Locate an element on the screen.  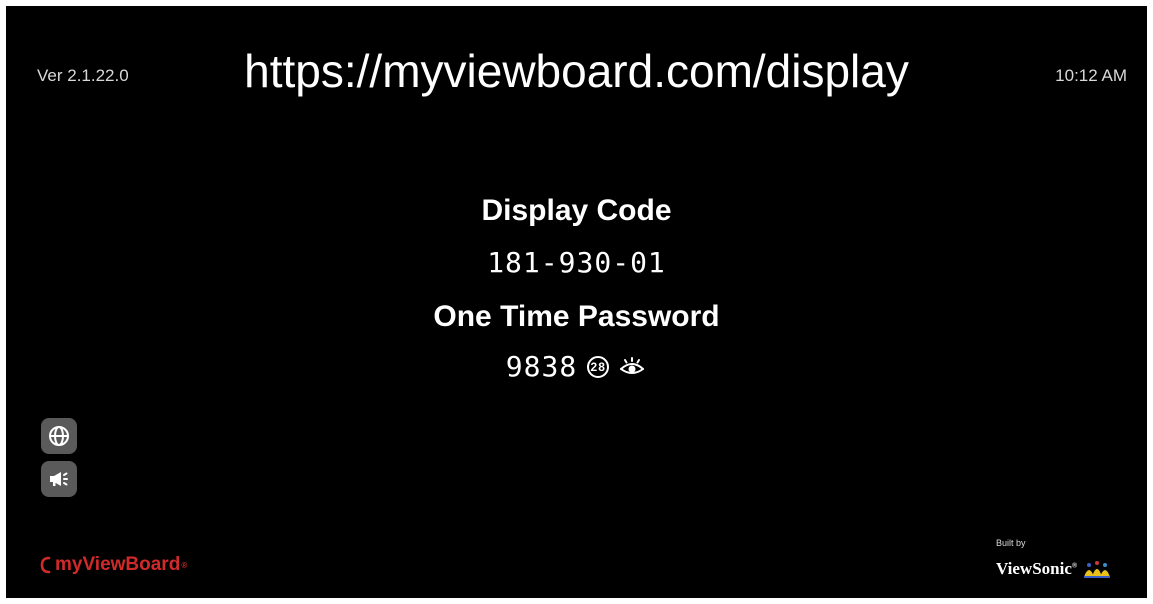
brand-registered-mark: ® is located at coordinates (184, 565).